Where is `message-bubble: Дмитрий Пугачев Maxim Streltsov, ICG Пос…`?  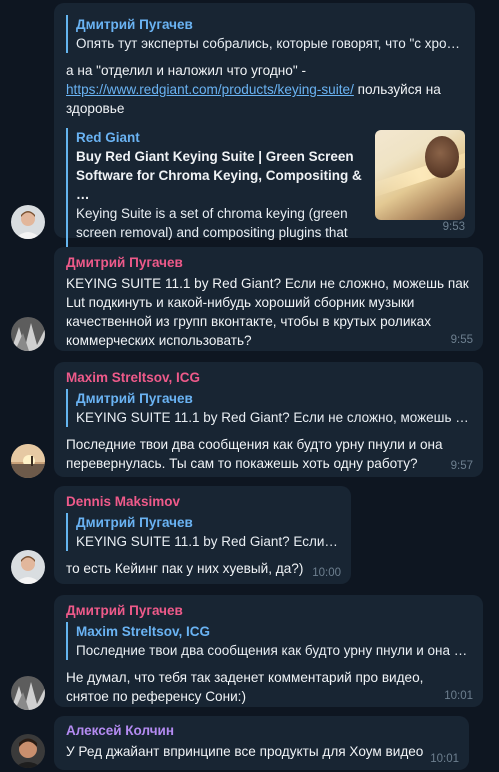
message-bubble: Дмитрий Пугачев Maxim Streltsov, ICG Пос… is located at coordinates (268, 651).